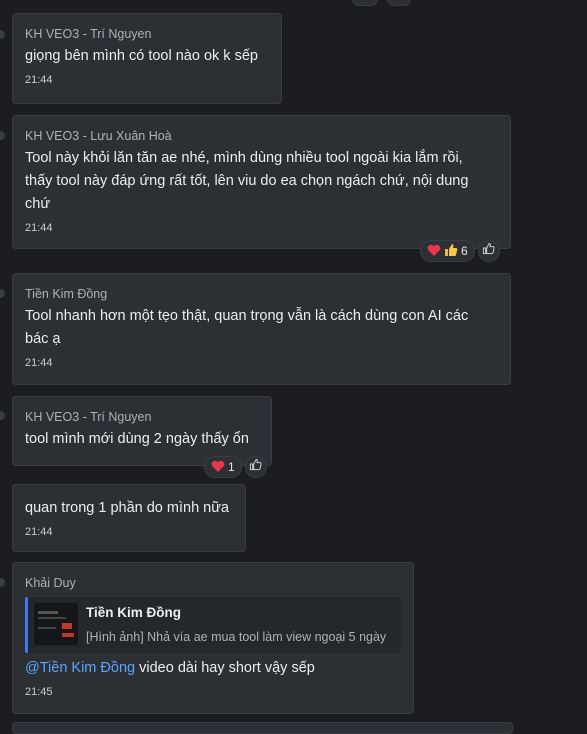 Image resolution: width=587 pixels, height=734 pixels. I want to click on top-like-stub, so click(399, 3).